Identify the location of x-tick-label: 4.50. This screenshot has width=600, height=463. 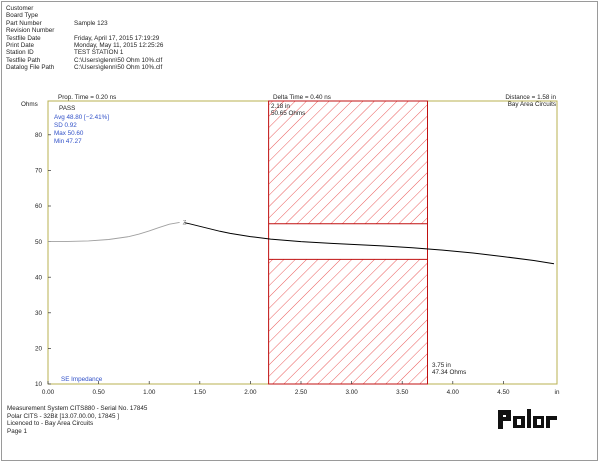
(503, 392).